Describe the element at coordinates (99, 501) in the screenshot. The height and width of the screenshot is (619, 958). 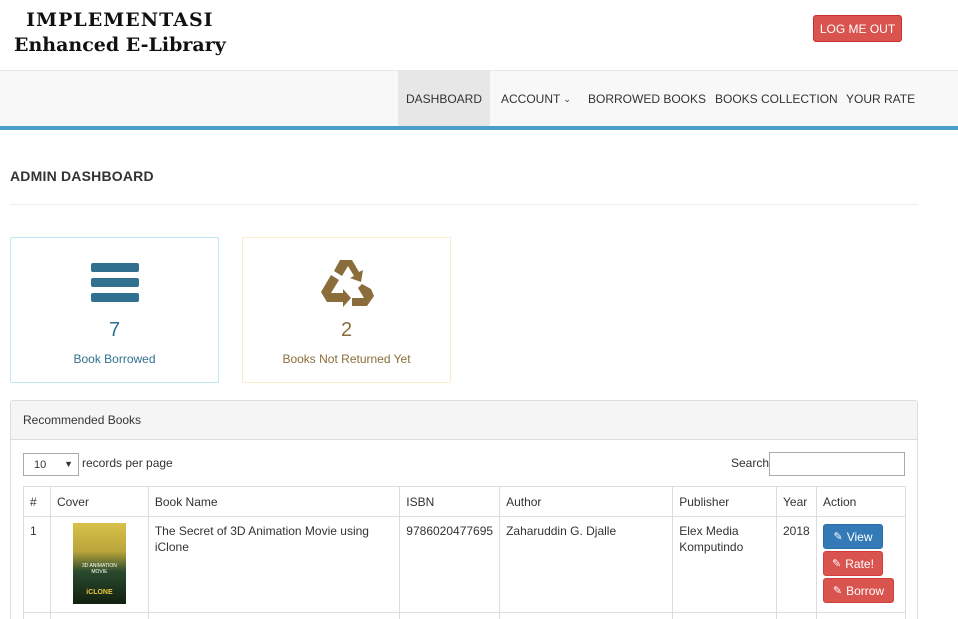
I see `col-header-cover: Cover` at that location.